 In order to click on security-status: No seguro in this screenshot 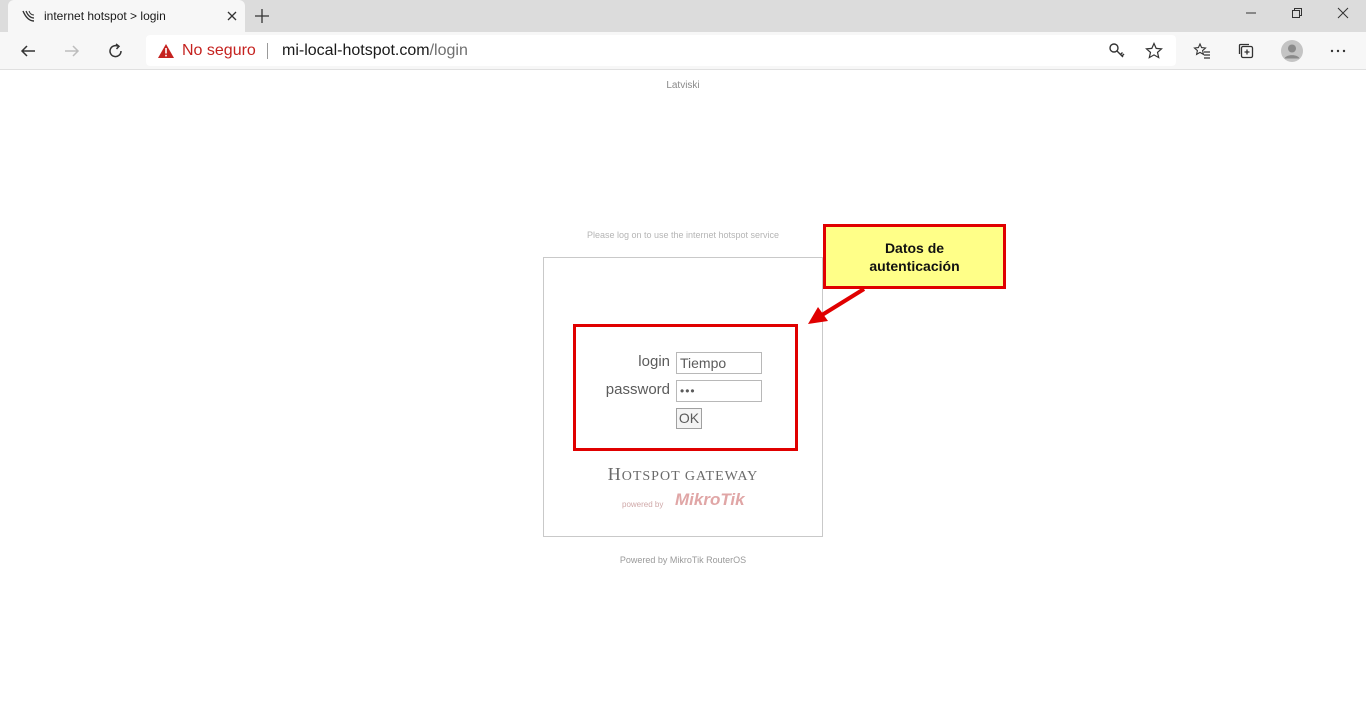, I will do `click(219, 51)`.